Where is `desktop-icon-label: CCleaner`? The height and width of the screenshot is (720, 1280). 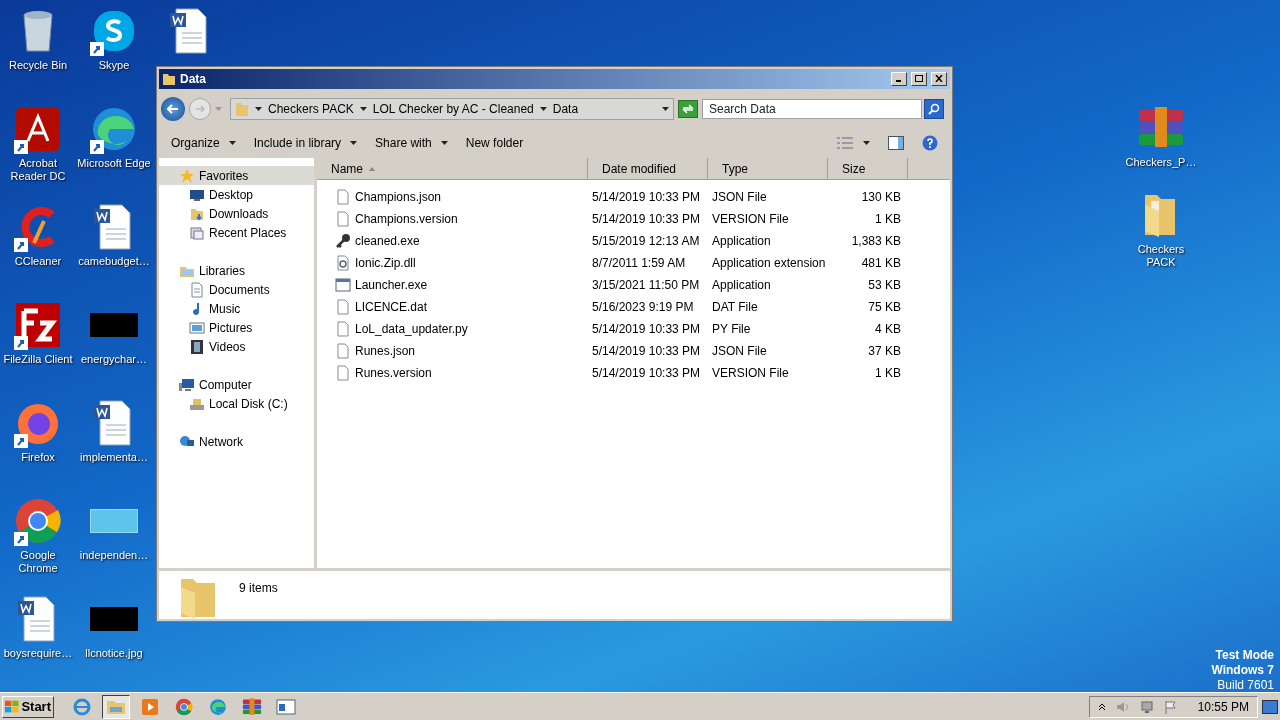 desktop-icon-label: CCleaner is located at coordinates (38, 261).